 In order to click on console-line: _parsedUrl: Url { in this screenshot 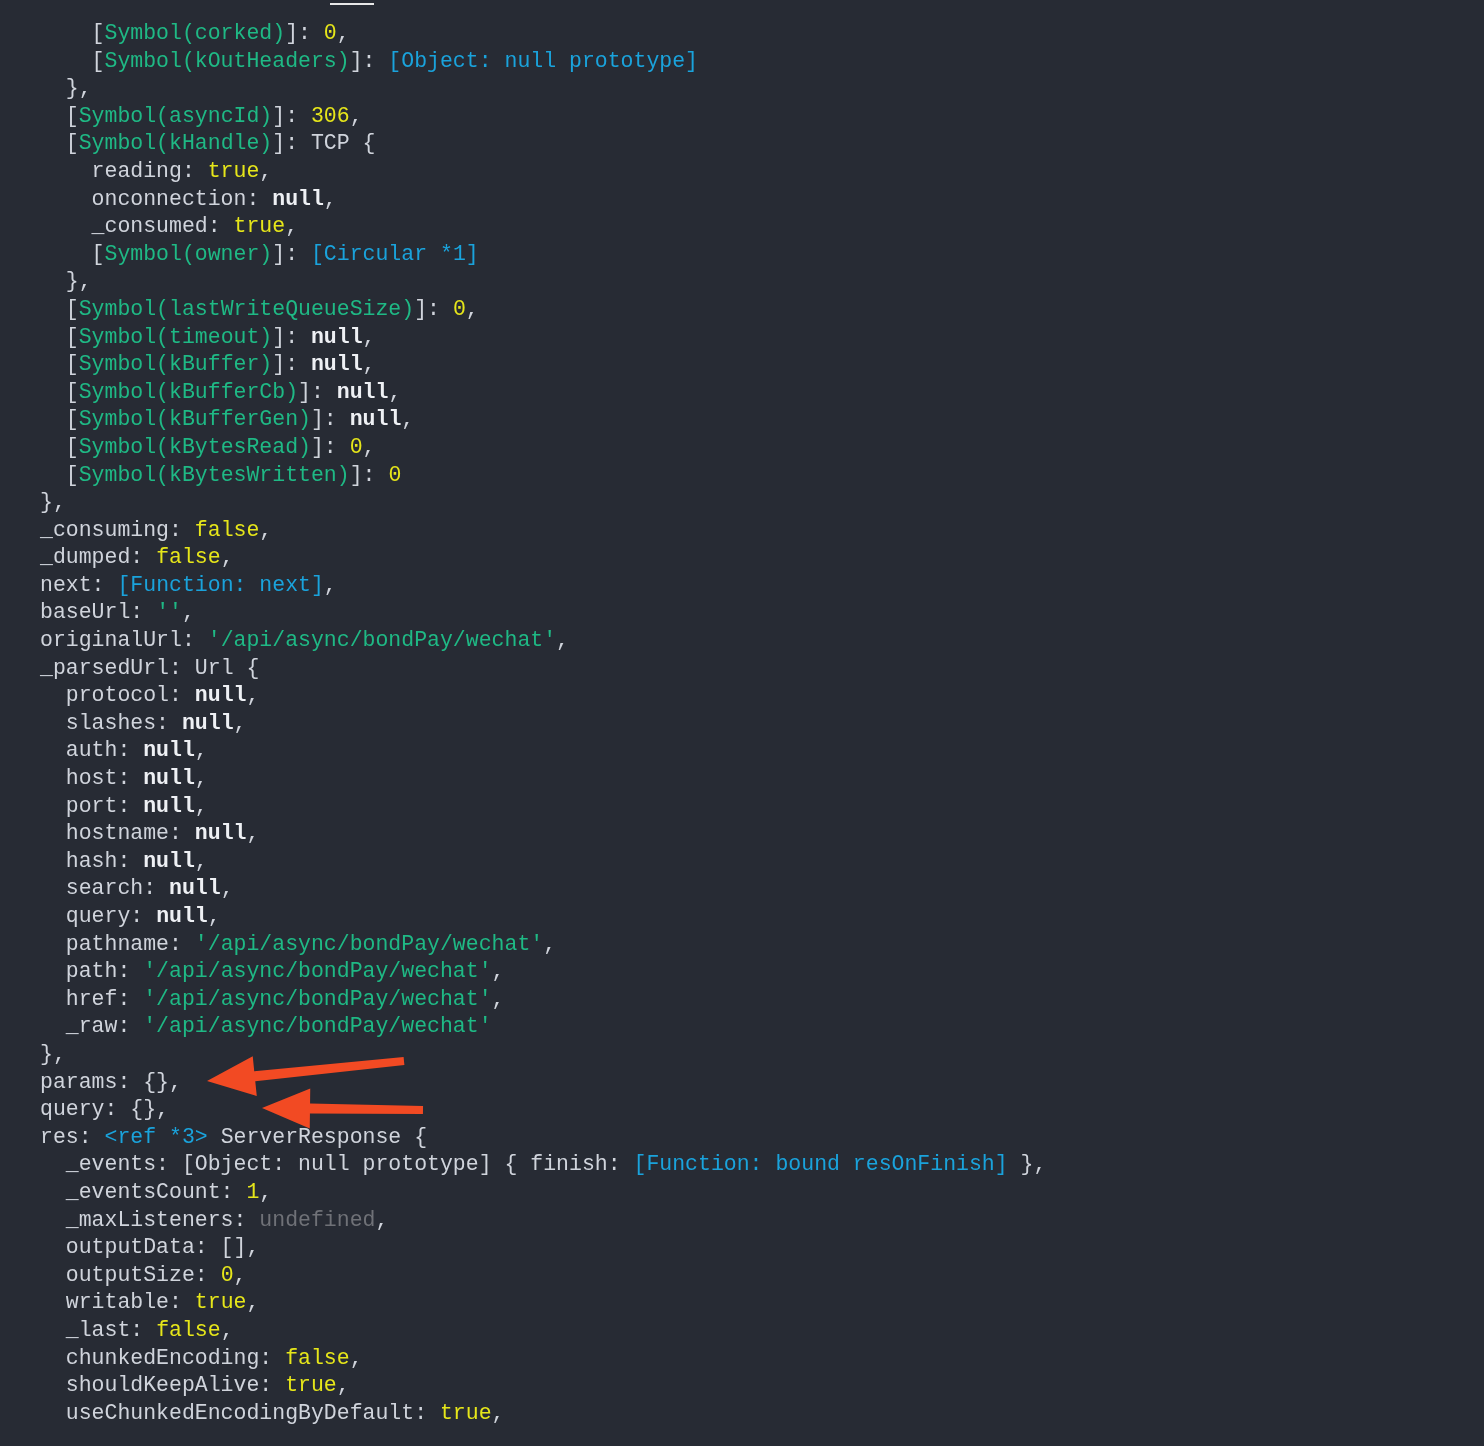, I will do `click(150, 668)`.